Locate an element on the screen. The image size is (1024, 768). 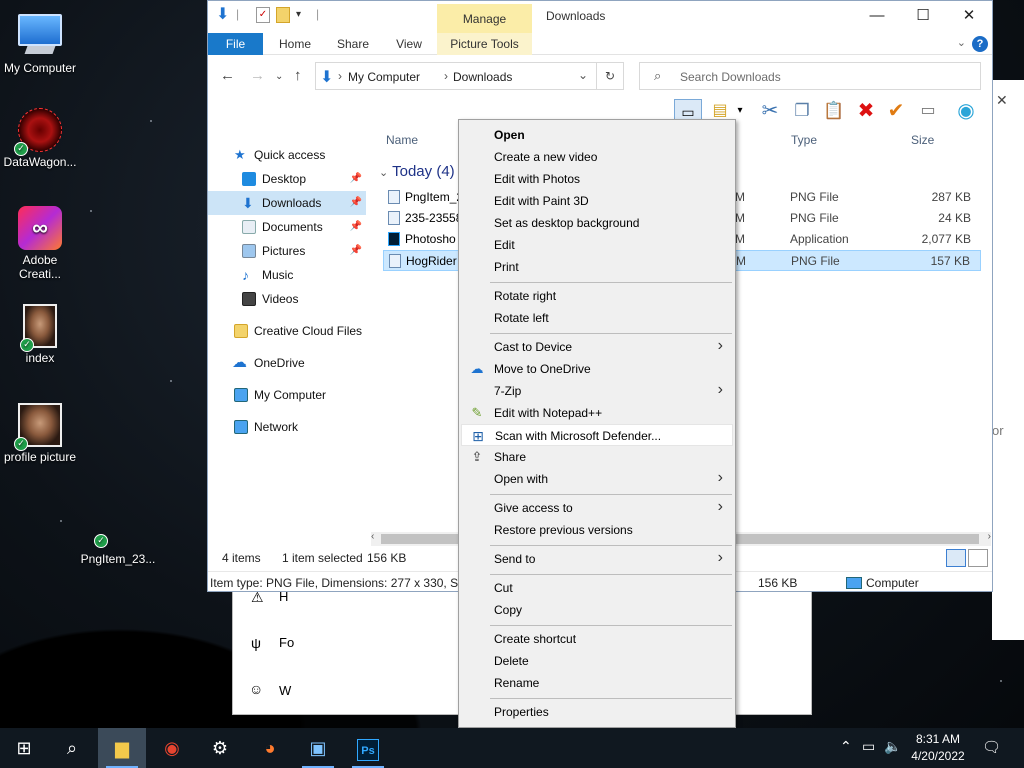
breadcrumb-my-computer: My Computer is located at coordinates (384, 77).